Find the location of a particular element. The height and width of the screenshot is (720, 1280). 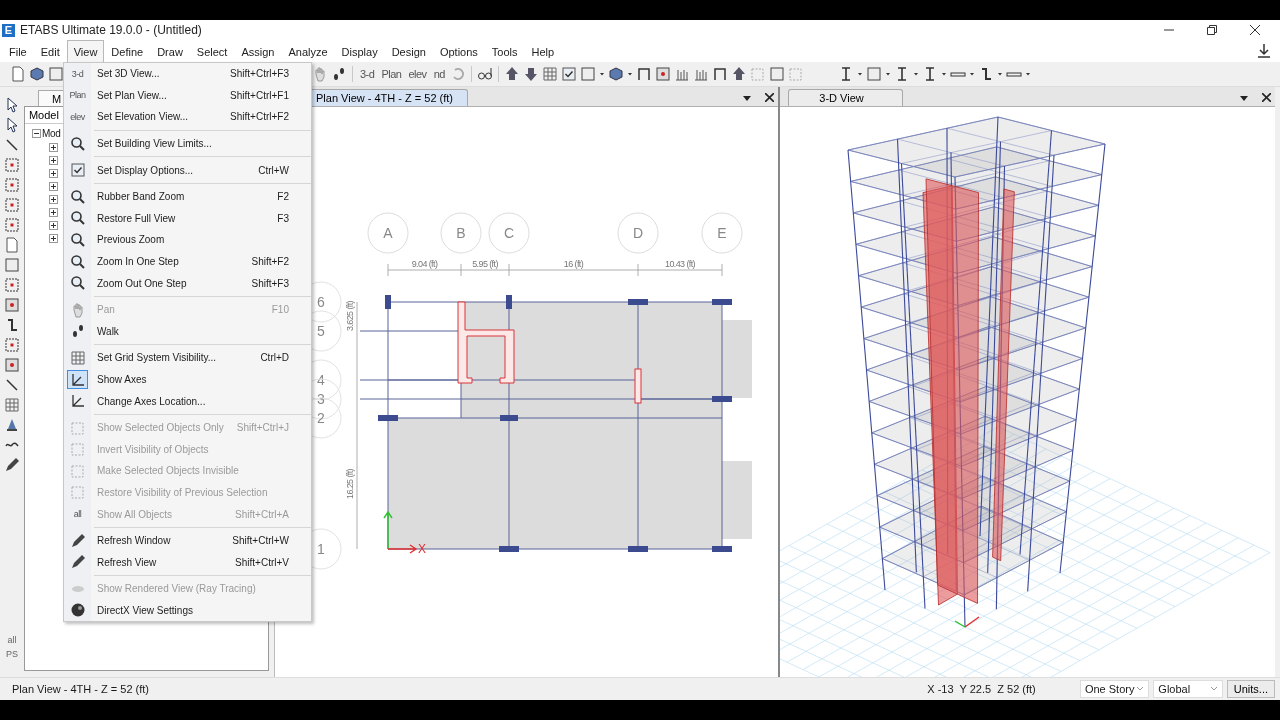

menu-item: DirectX View Settings is located at coordinates (187, 610).